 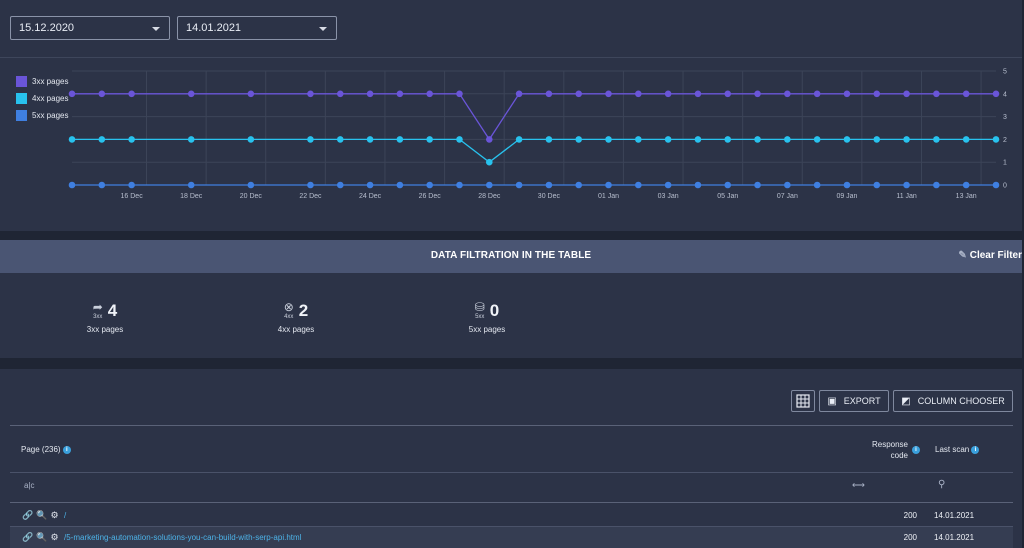 I want to click on x-tick-label: 13 Jan, so click(x=966, y=196).